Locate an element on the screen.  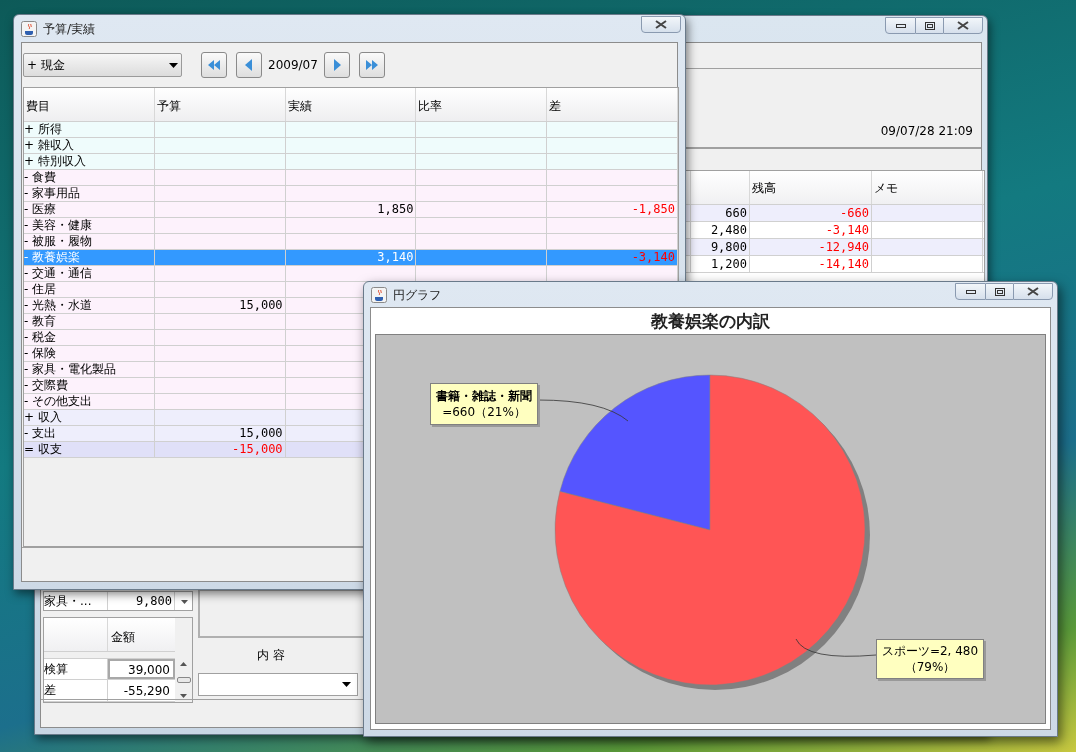
table-cell: 差 is located at coordinates (76, 690).